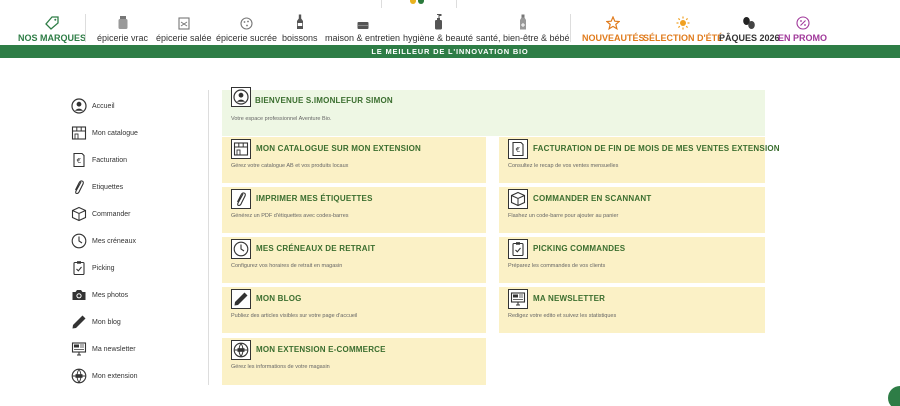  Describe the element at coordinates (98, 160) in the screenshot. I see `sidebar-item-facturation: € Facturation` at that location.